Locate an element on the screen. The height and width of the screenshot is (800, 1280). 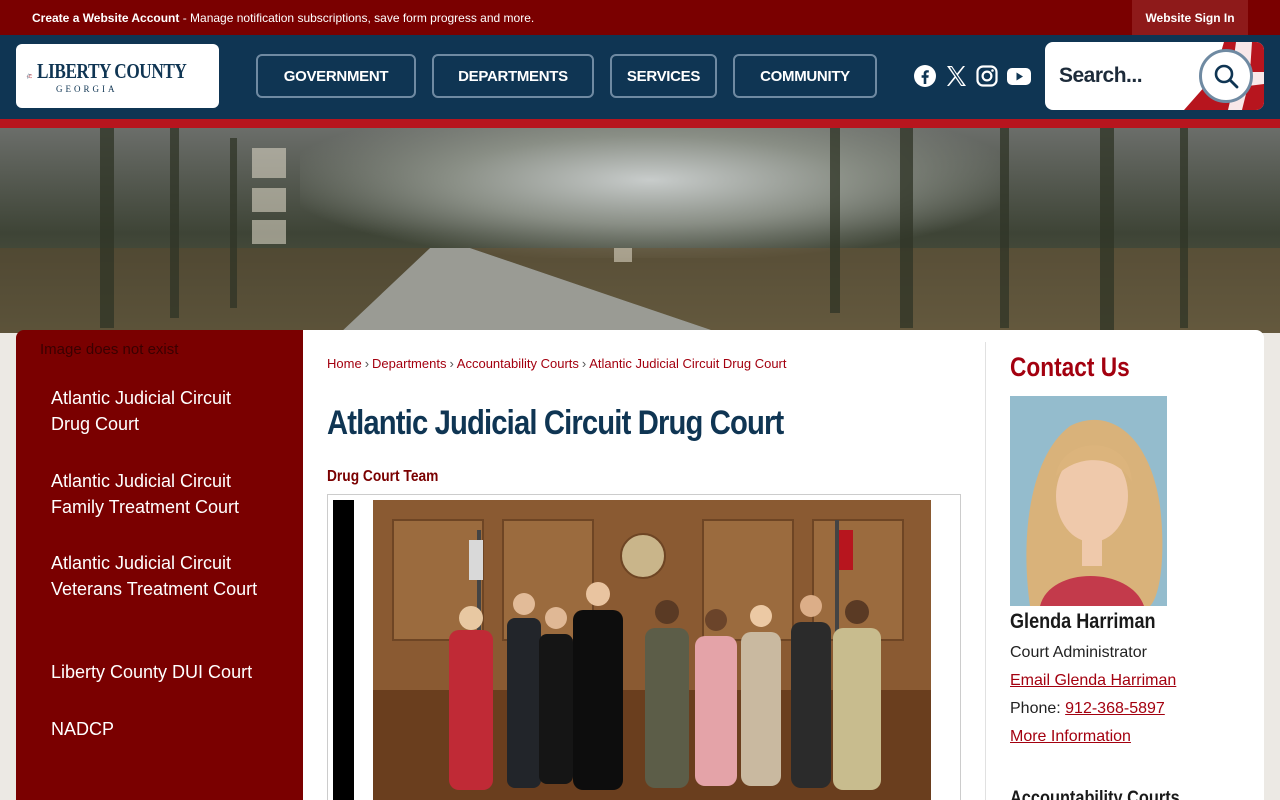
breadcrumb-accountability-courts: Accountability Courts is located at coordinates (518, 363).